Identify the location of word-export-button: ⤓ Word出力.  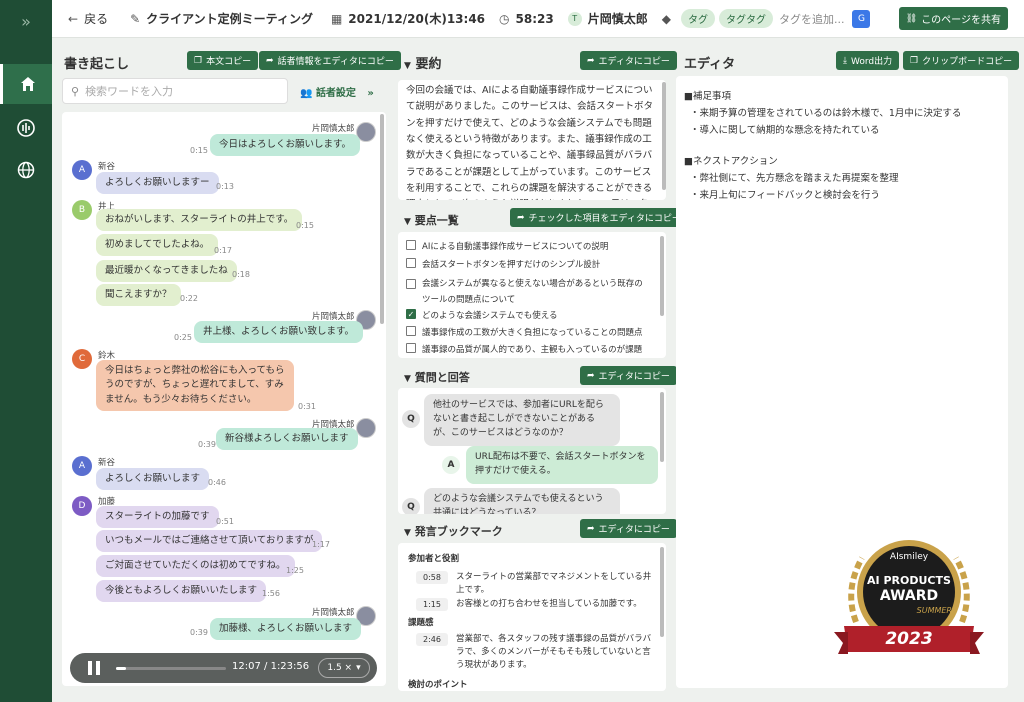
(868, 60).